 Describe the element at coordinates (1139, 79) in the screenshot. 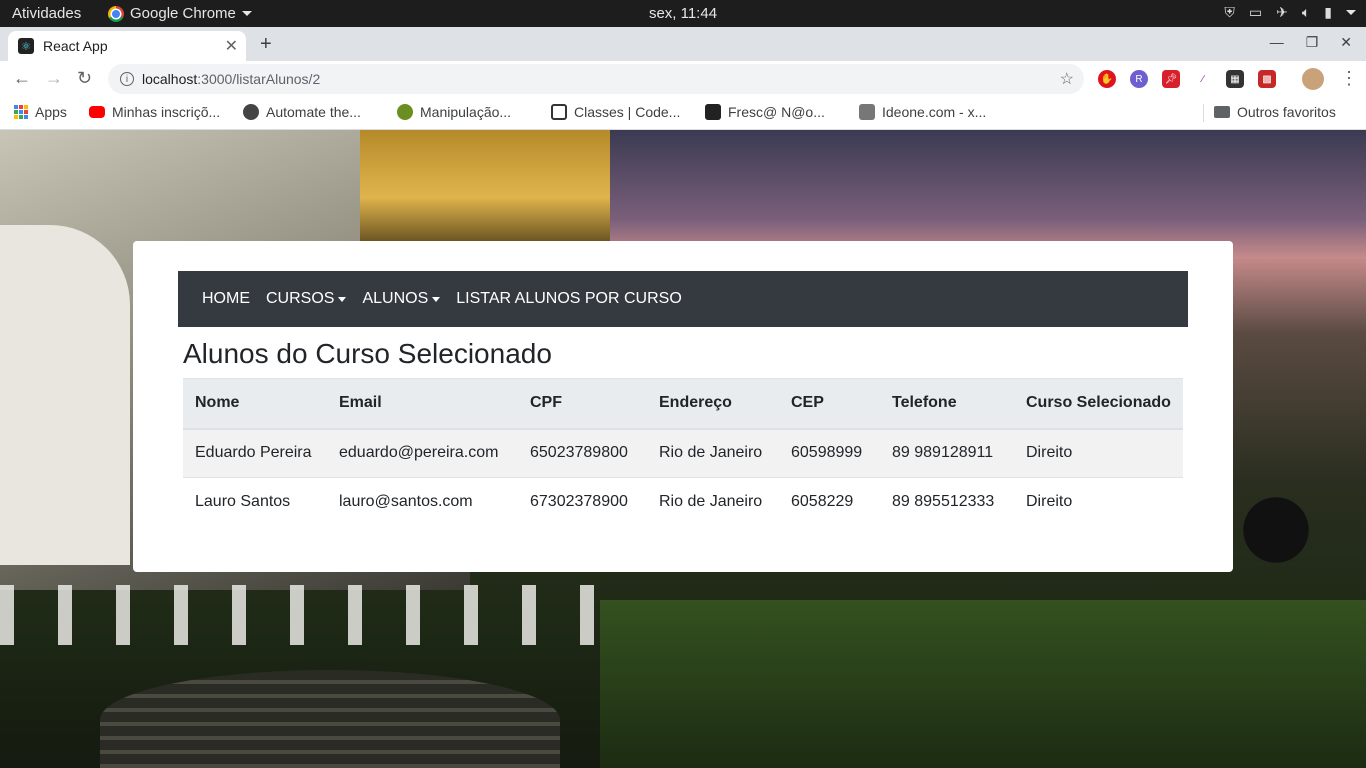

I see `extension-r-icon: R` at that location.